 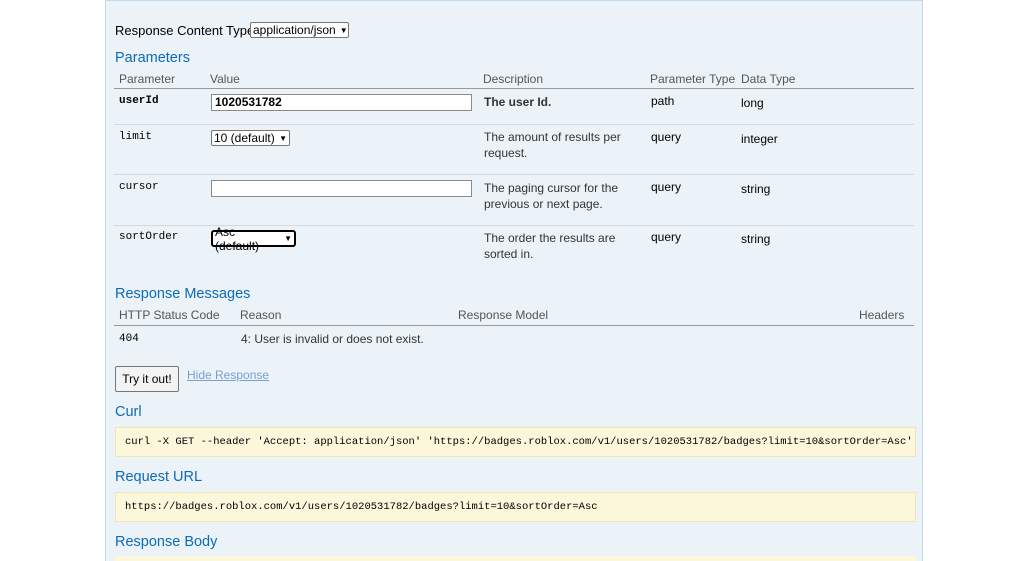 What do you see at coordinates (128, 412) in the screenshot?
I see `curl-heading: Curl` at bounding box center [128, 412].